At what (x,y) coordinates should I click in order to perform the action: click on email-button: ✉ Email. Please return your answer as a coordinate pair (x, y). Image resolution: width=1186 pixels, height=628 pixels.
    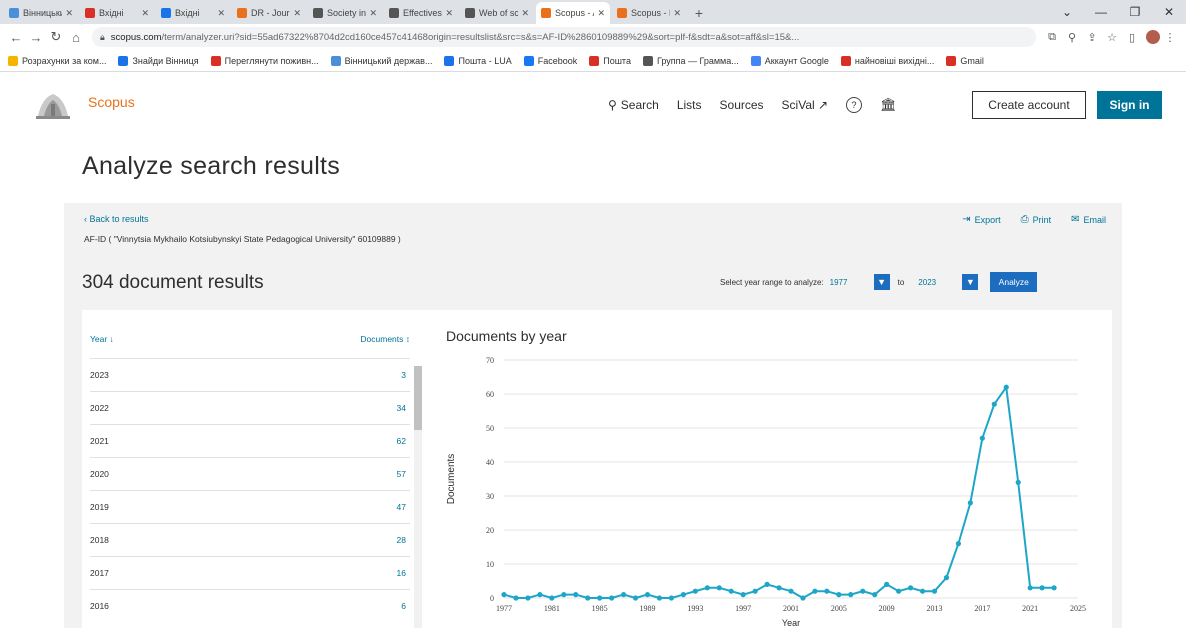
    Looking at the image, I should click on (1088, 219).